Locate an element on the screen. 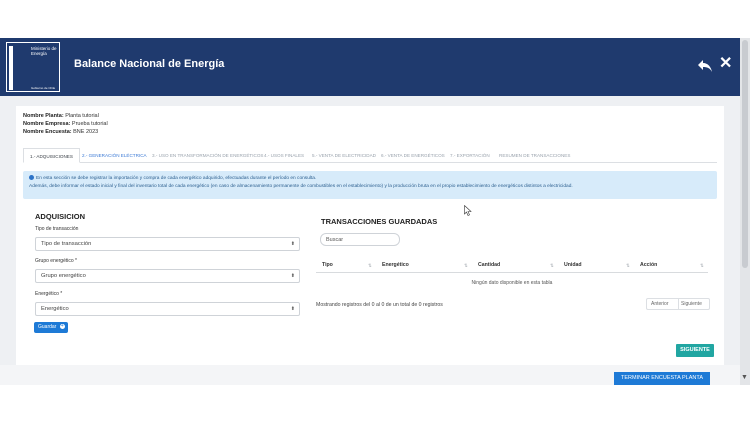 This screenshot has height=422, width=750. tab-generacion-electrica: 2.- GENERACIÓN ELÉCTRICA is located at coordinates (114, 155).